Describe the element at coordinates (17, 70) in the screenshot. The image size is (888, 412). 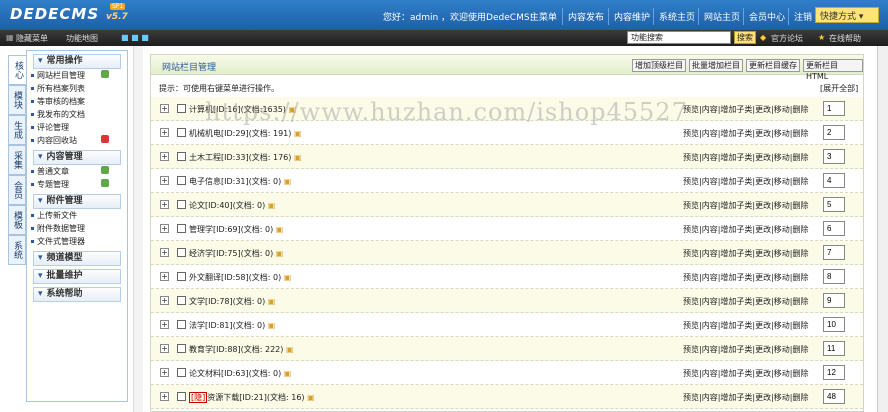
I see `tab-core: 核心` at that location.